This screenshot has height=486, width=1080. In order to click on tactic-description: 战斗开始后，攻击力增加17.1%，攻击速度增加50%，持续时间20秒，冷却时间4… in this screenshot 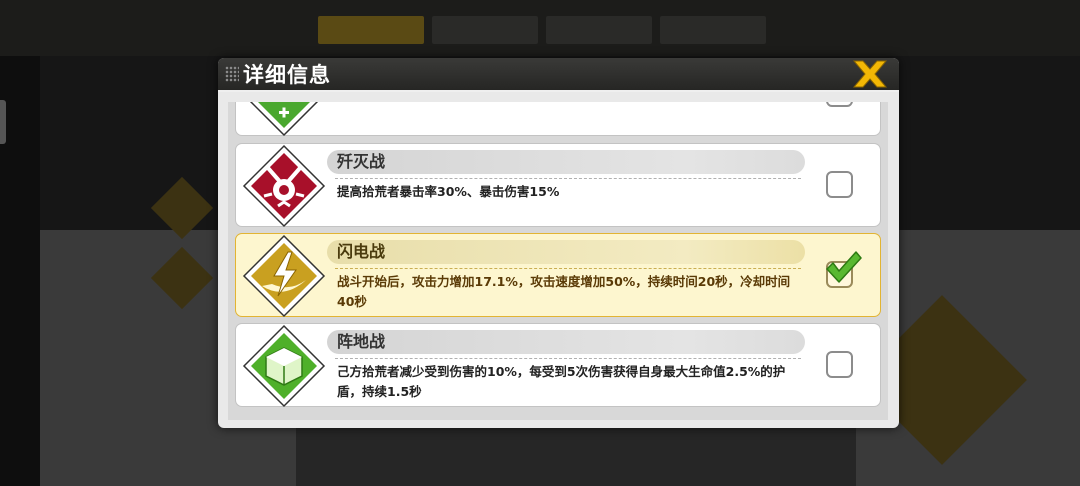, I will do `click(564, 291)`.